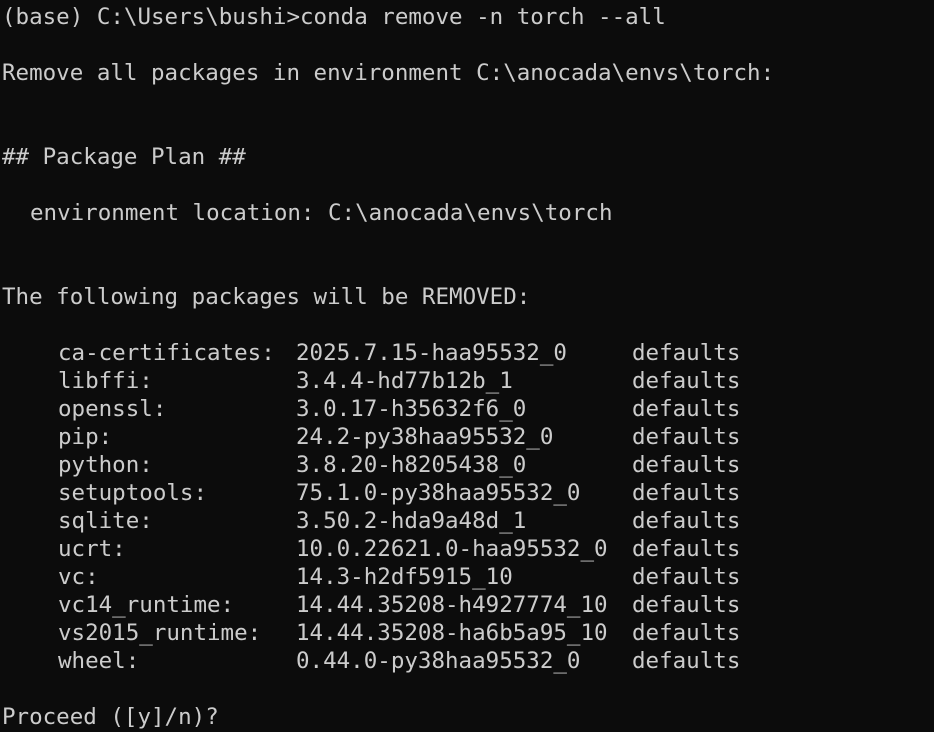  I want to click on proceed-prompt: Proceed ([y]/n)?, so click(110, 717).